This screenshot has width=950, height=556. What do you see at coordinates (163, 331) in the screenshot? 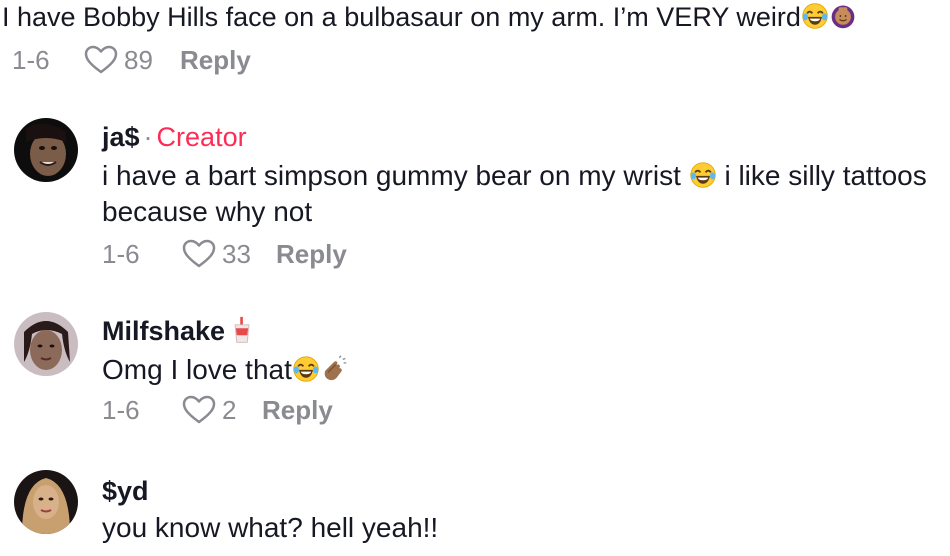
I see `username: Milfshake` at bounding box center [163, 331].